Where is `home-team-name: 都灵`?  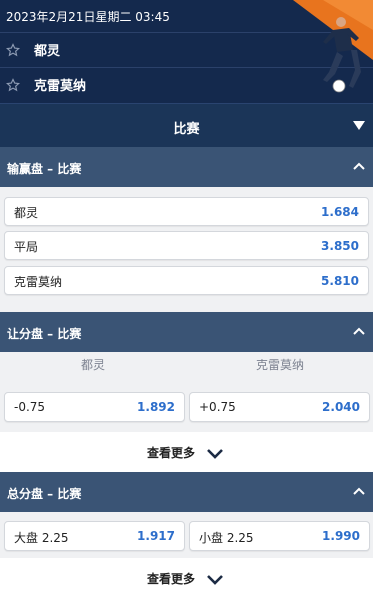 home-team-name: 都灵 is located at coordinates (47, 51).